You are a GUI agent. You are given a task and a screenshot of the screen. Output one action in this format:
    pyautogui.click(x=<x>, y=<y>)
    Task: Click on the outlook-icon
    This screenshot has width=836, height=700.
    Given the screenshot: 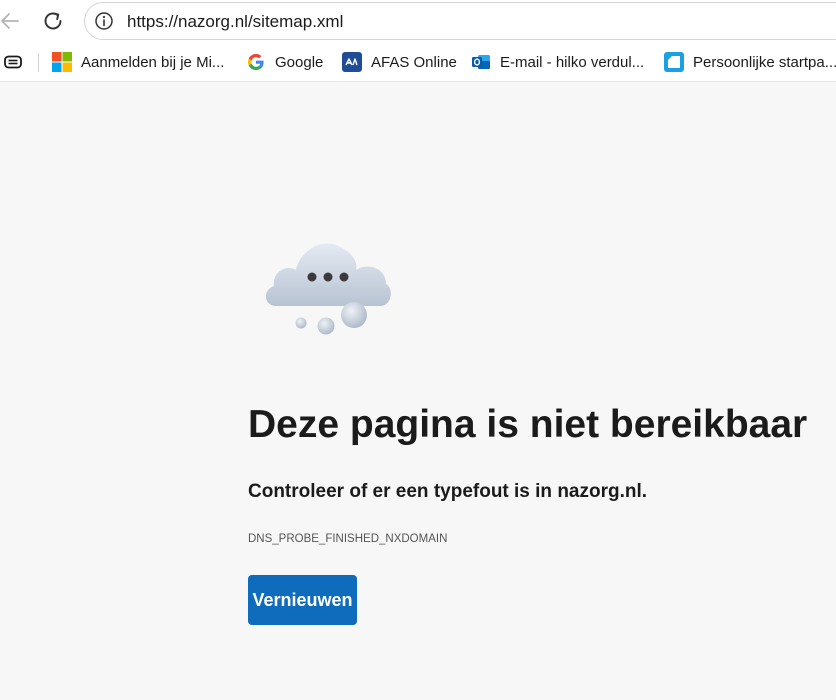 What is the action you would take?
    pyautogui.click(x=481, y=62)
    